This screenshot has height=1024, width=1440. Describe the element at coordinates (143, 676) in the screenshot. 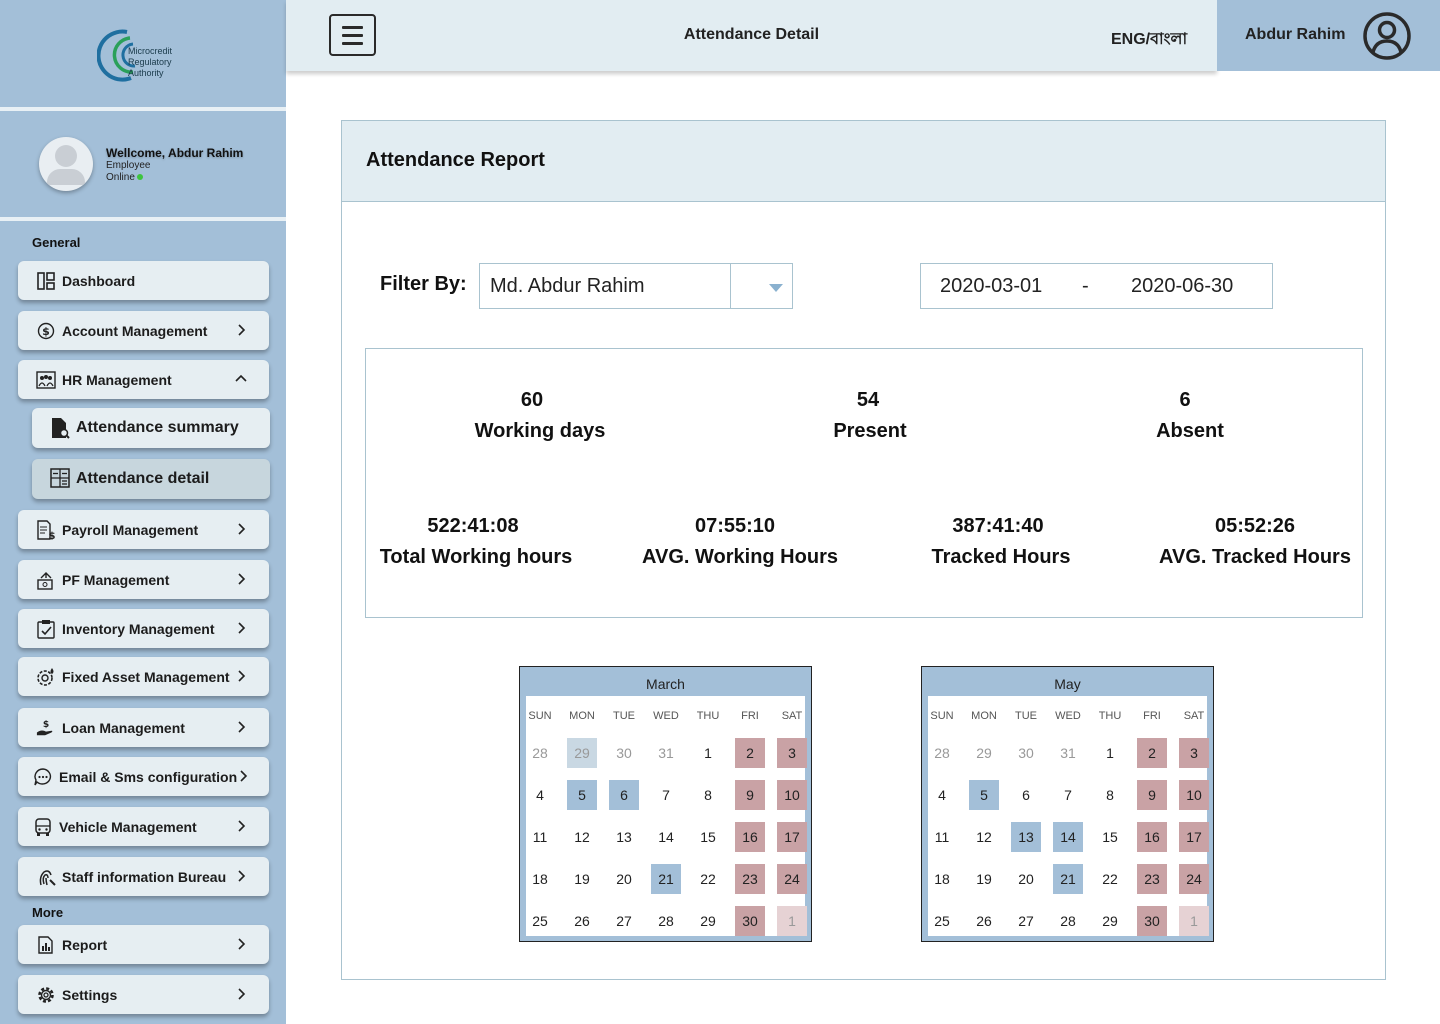

I see `sidebar-item-fixed-asset-management: Fixed Asset Management` at that location.